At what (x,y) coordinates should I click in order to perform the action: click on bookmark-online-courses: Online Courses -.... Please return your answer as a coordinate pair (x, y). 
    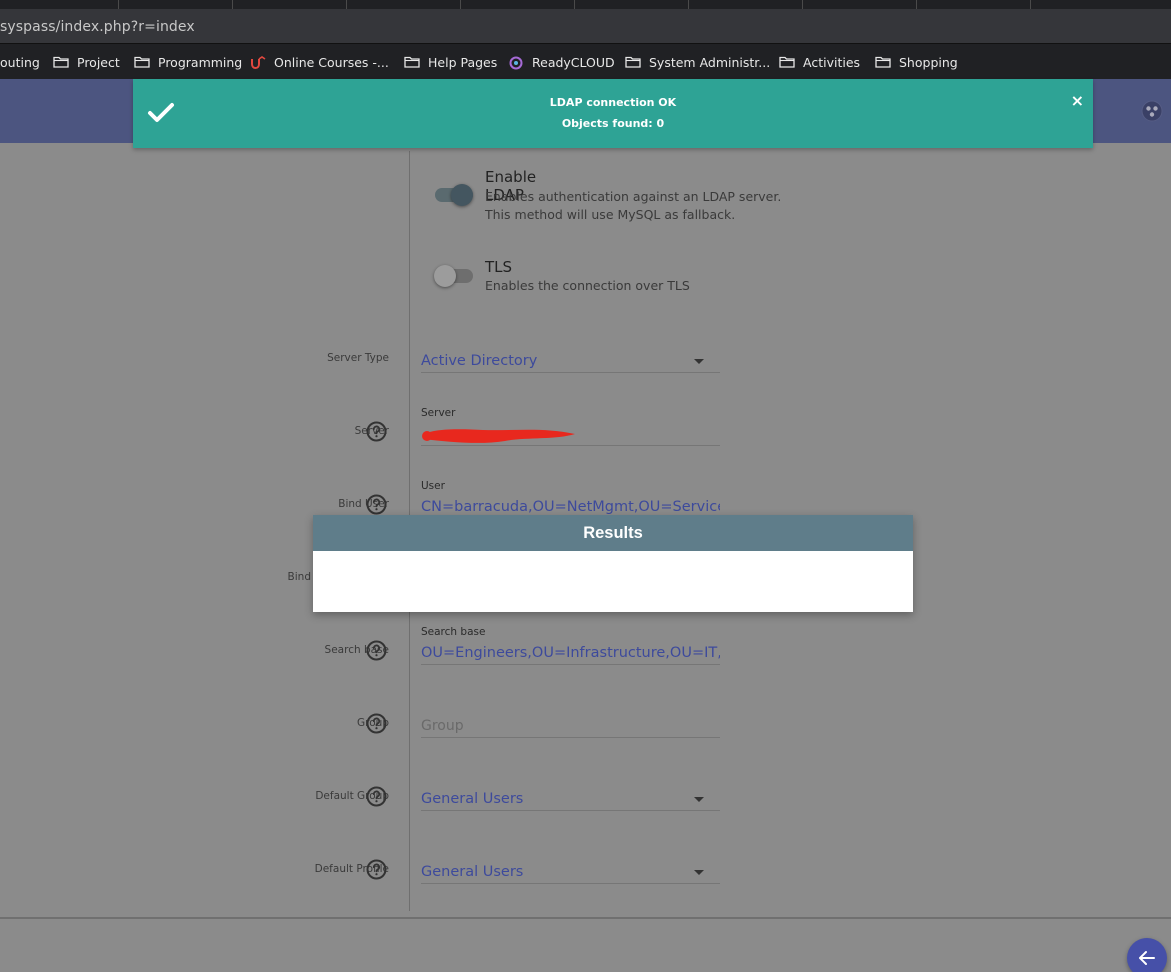
    Looking at the image, I should click on (319, 62).